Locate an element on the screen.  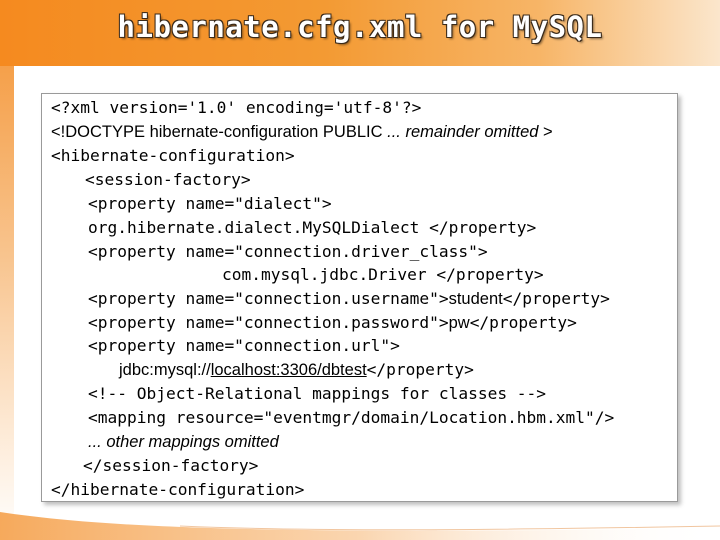
code-note: ... other mappings omitted is located at coordinates (183, 442).